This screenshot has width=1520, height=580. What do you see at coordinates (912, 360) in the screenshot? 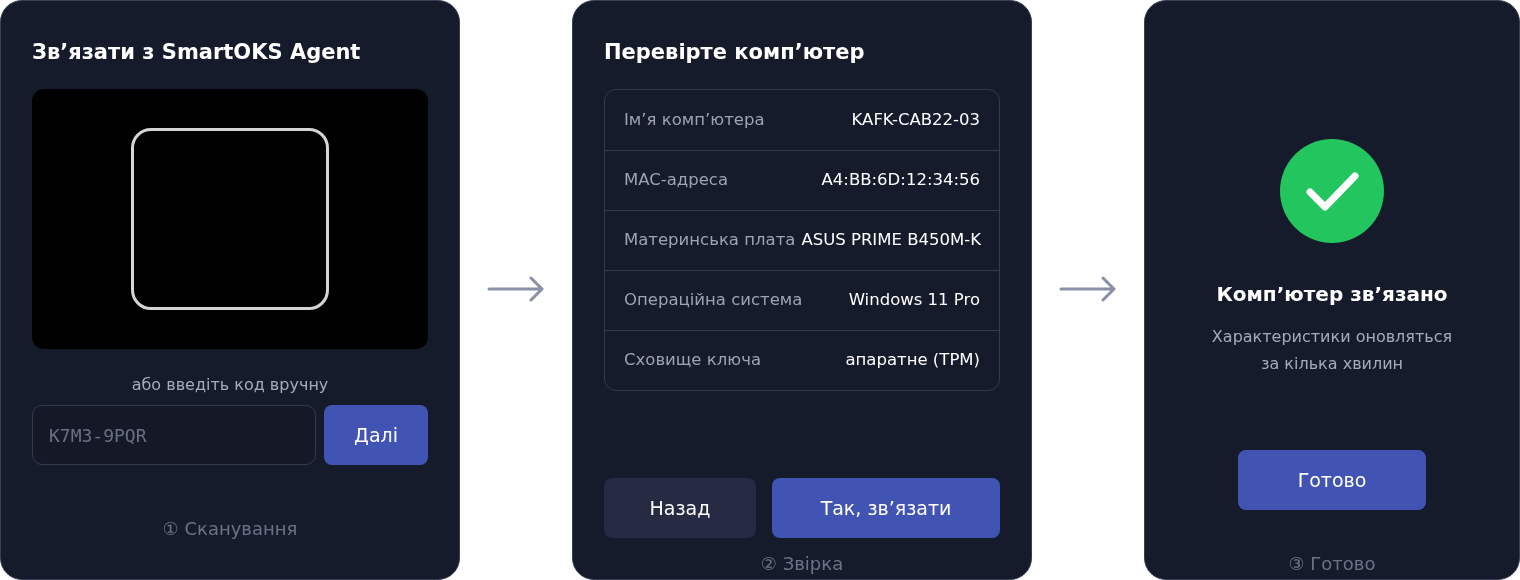
I see `field-value: апаратне (TPM)` at bounding box center [912, 360].